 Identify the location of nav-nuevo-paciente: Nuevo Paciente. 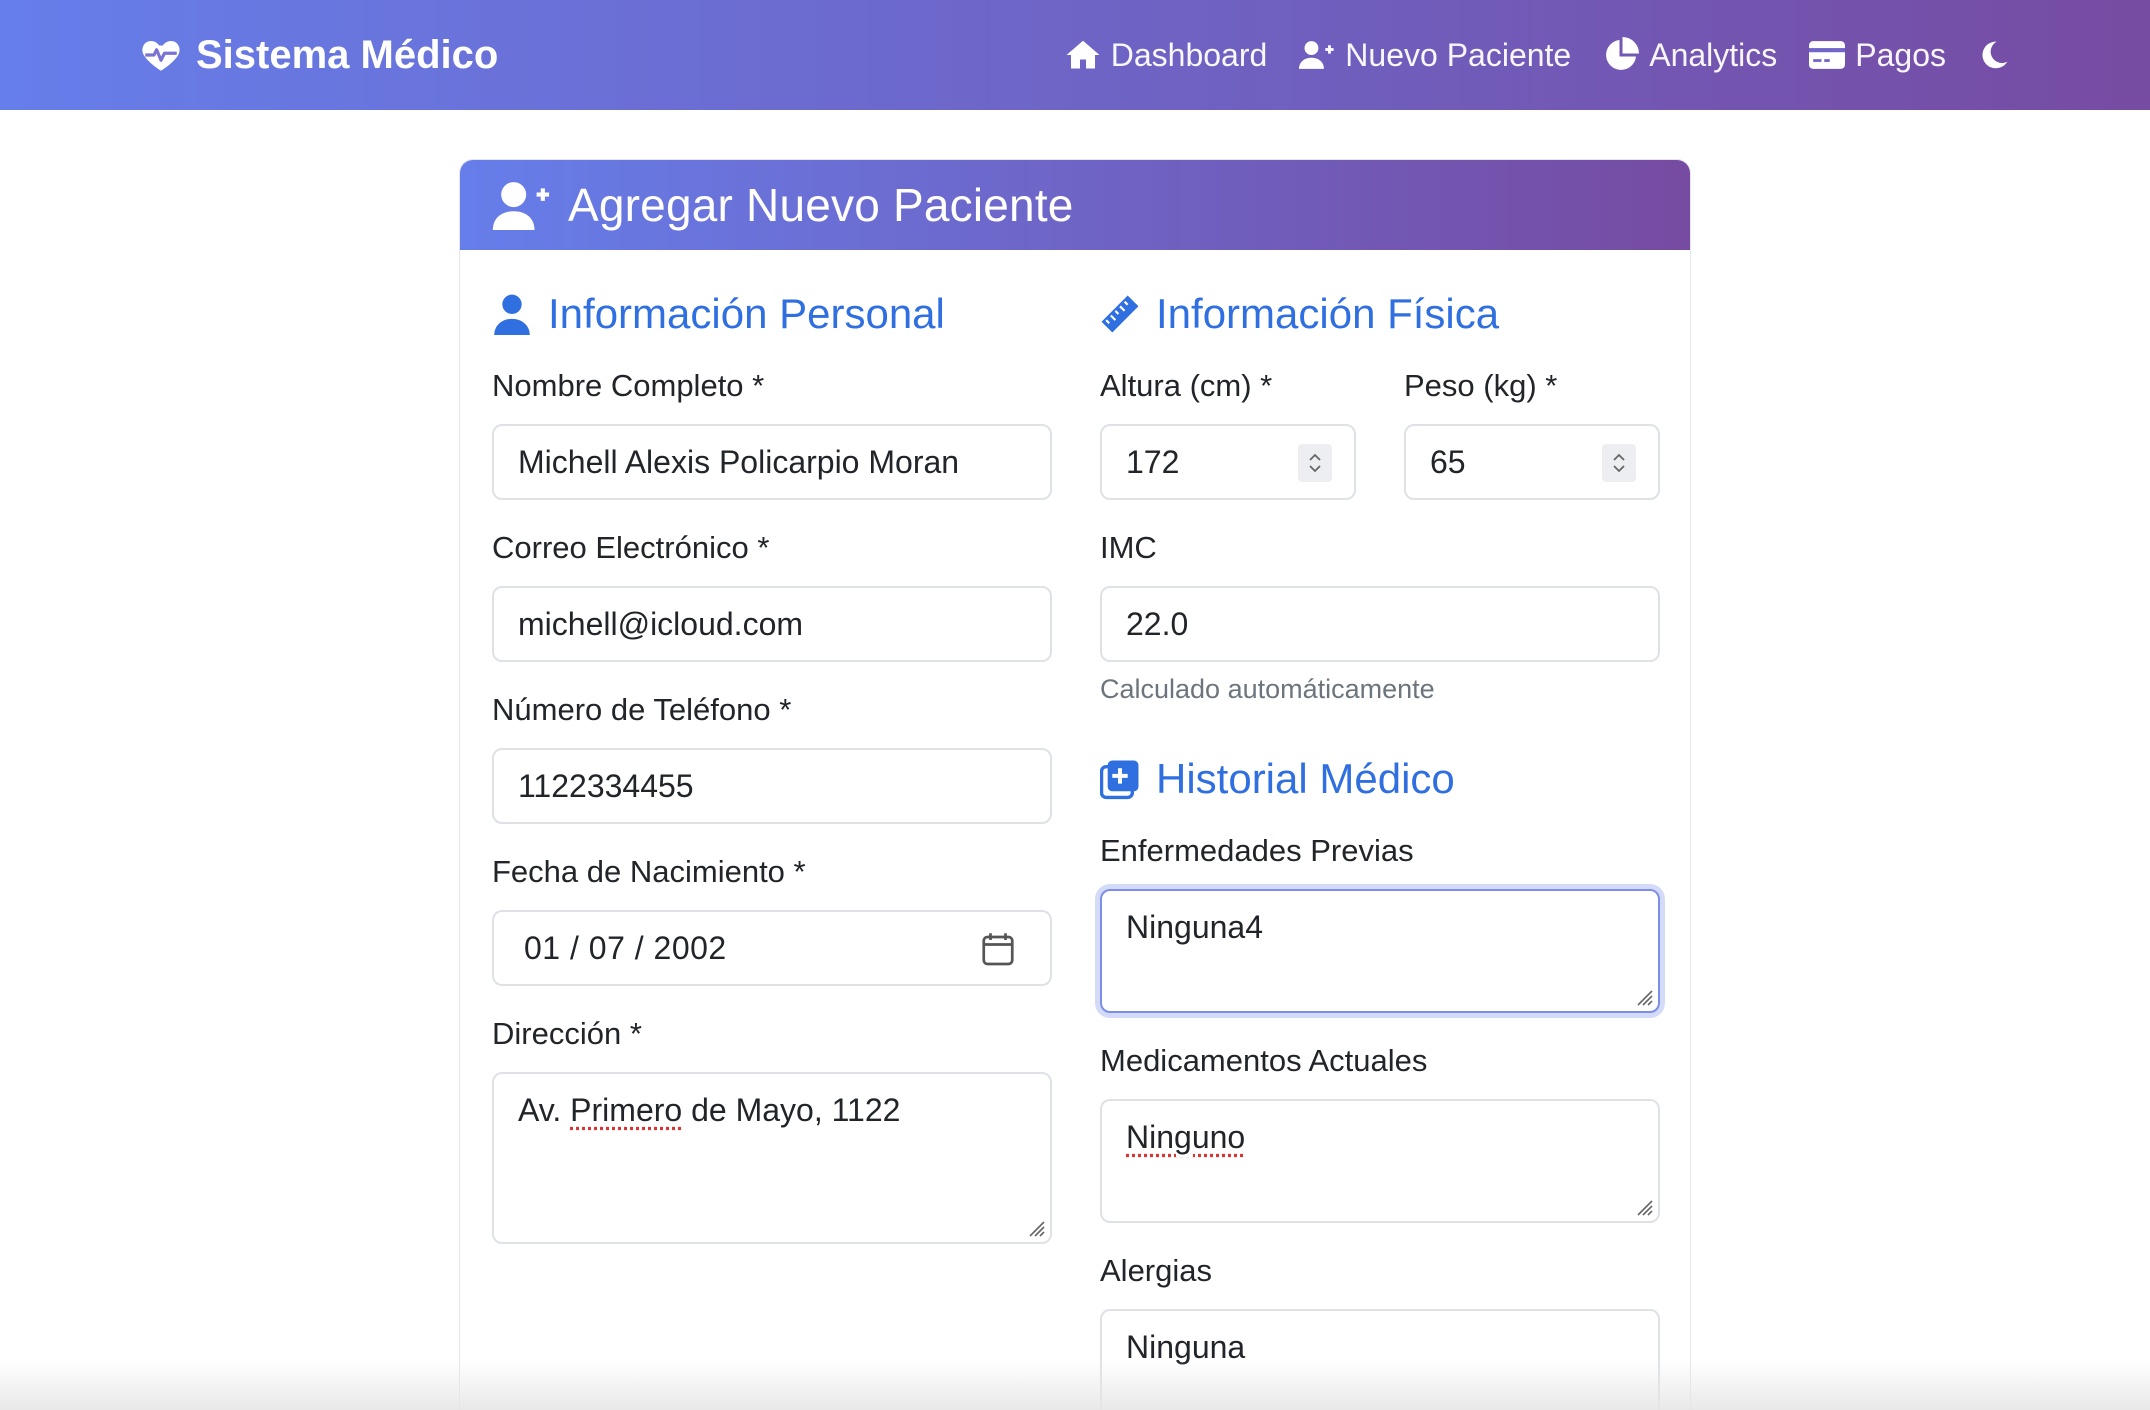
(1435, 55).